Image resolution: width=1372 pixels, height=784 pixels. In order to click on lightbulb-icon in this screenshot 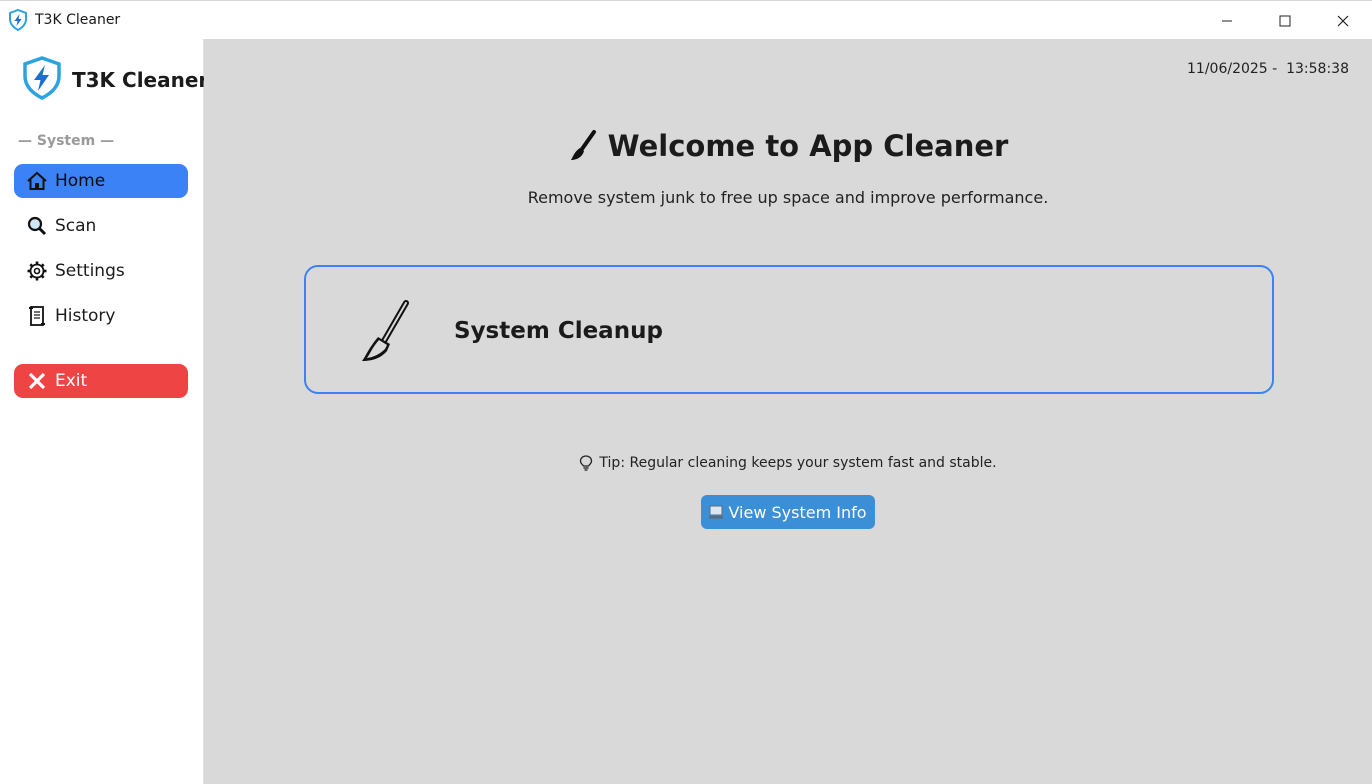, I will do `click(586, 463)`.